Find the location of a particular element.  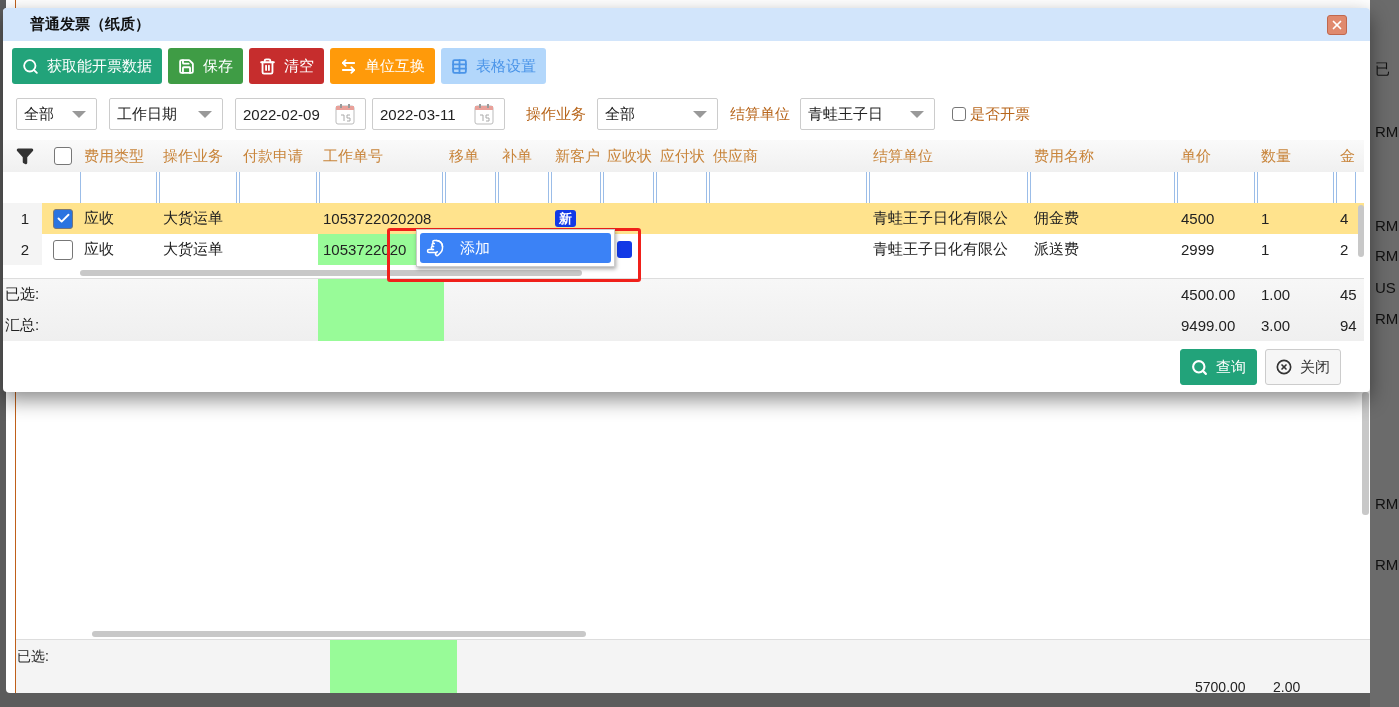

table-icon is located at coordinates (459, 66).